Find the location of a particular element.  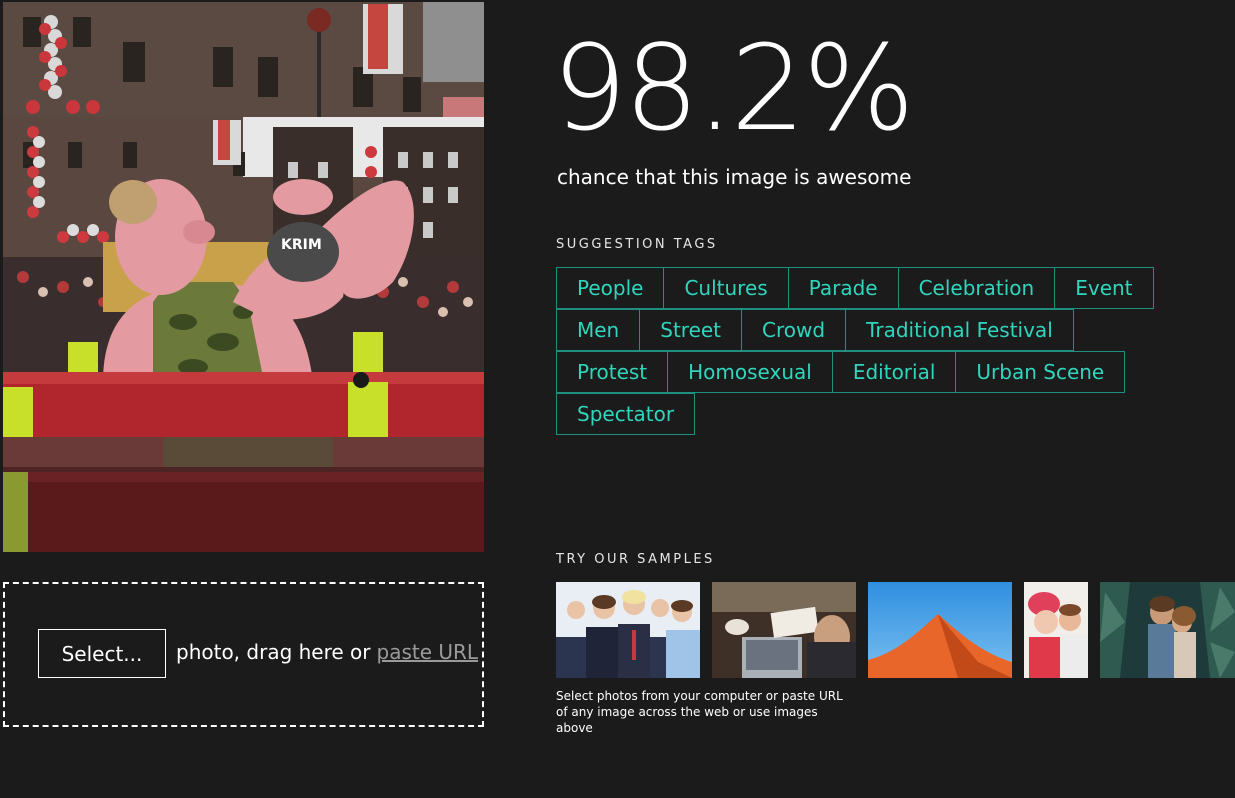

tag-cultures: Cultures is located at coordinates (726, 288).